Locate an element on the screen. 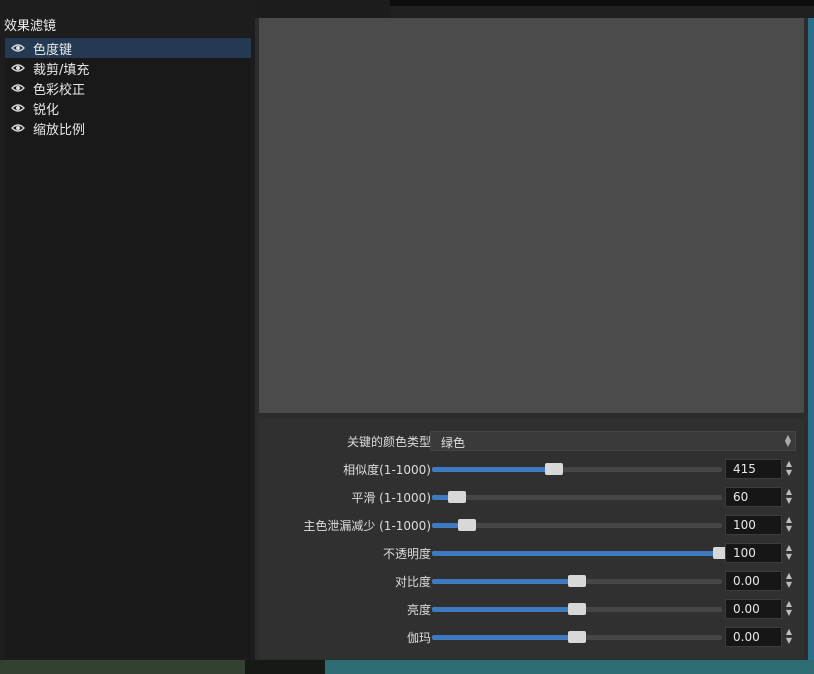 Image resolution: width=814 pixels, height=674 pixels. brightness-slider is located at coordinates (577, 609).